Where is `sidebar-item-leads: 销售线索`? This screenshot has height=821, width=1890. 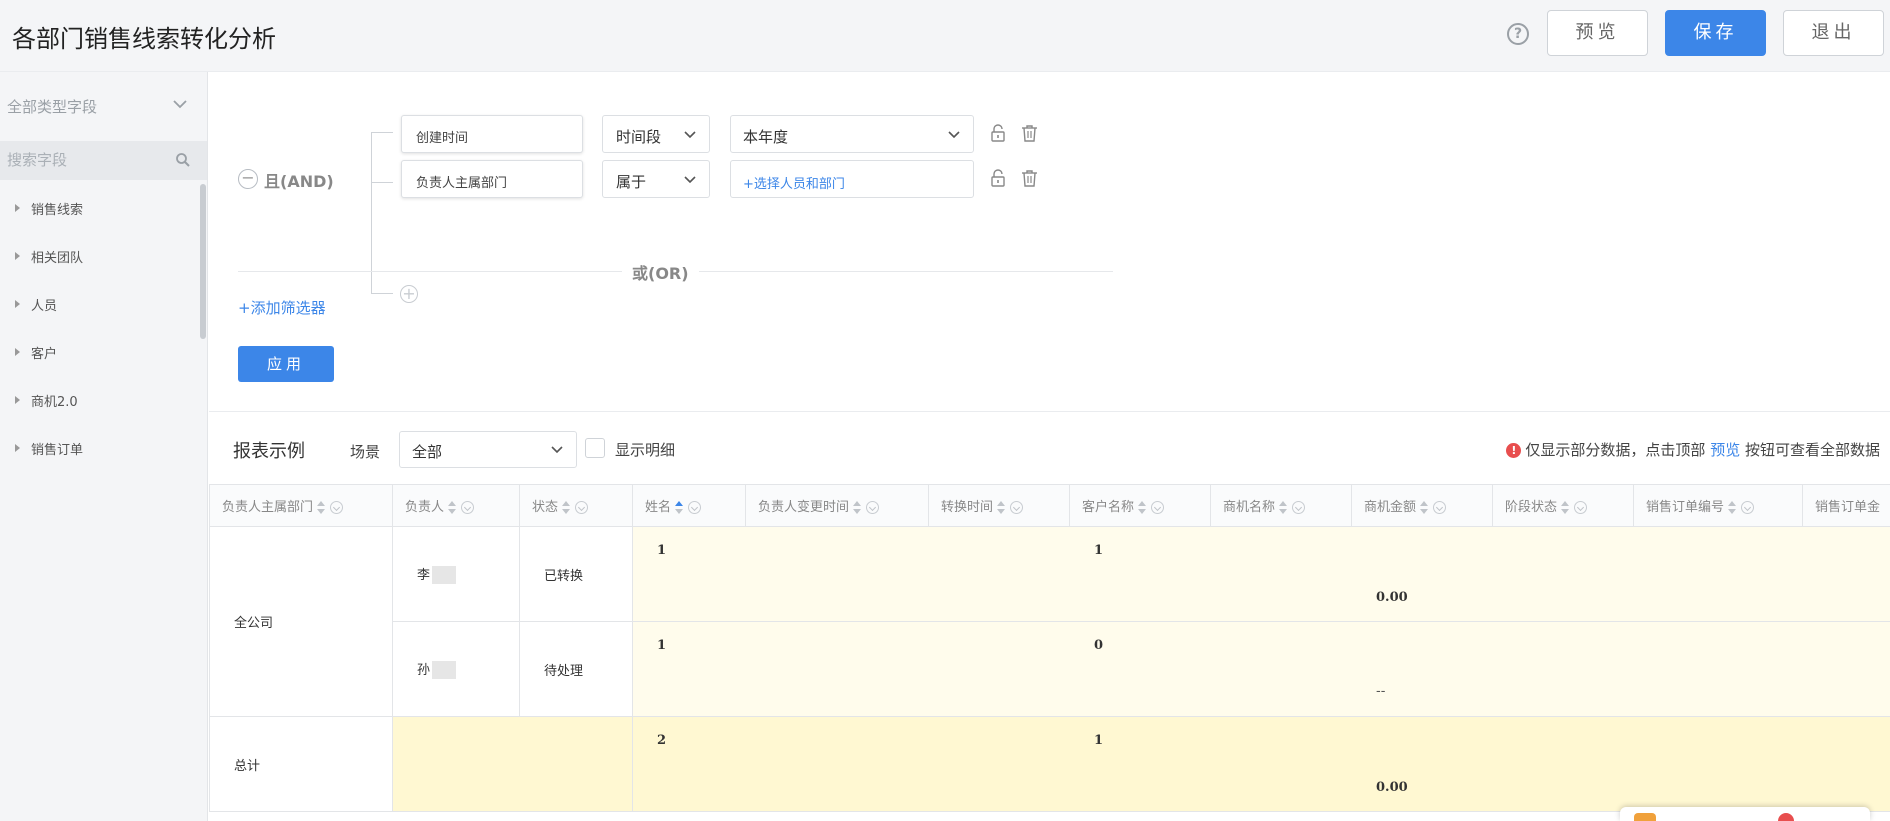 sidebar-item-leads: 销售线索 is located at coordinates (99, 209).